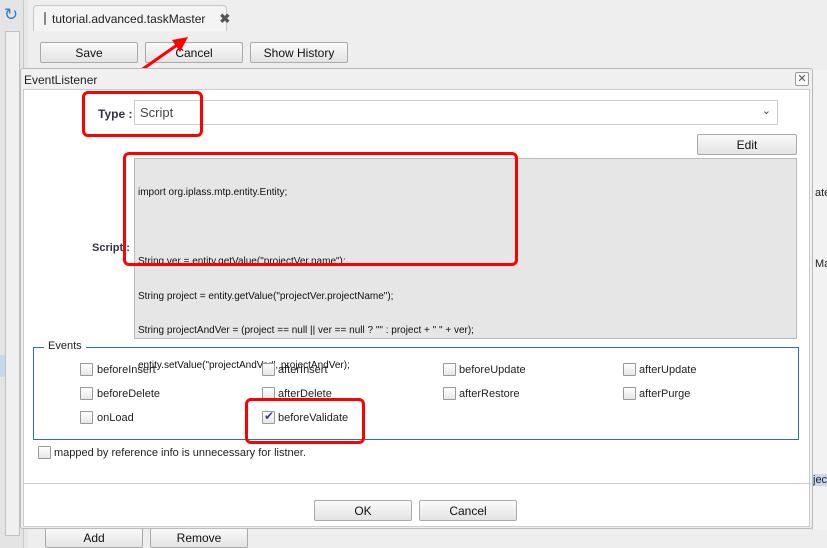  What do you see at coordinates (61, 80) in the screenshot?
I see `dialog-title: EventListener` at bounding box center [61, 80].